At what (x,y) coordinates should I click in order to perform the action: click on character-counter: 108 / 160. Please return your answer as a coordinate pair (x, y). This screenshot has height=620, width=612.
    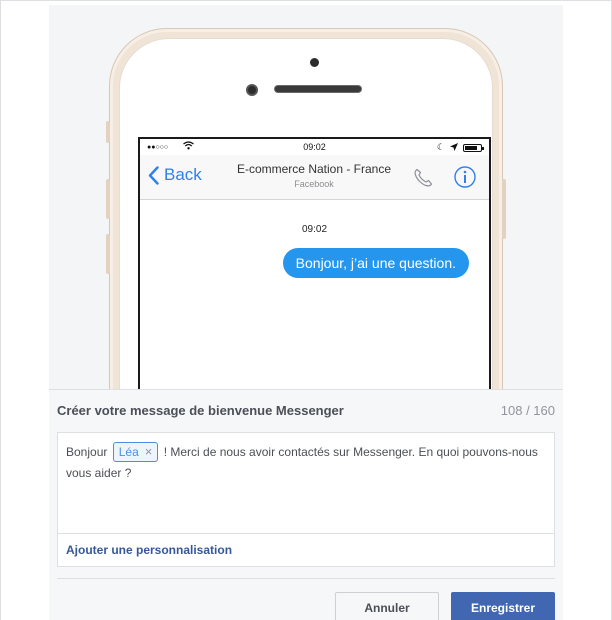
    Looking at the image, I should click on (527, 410).